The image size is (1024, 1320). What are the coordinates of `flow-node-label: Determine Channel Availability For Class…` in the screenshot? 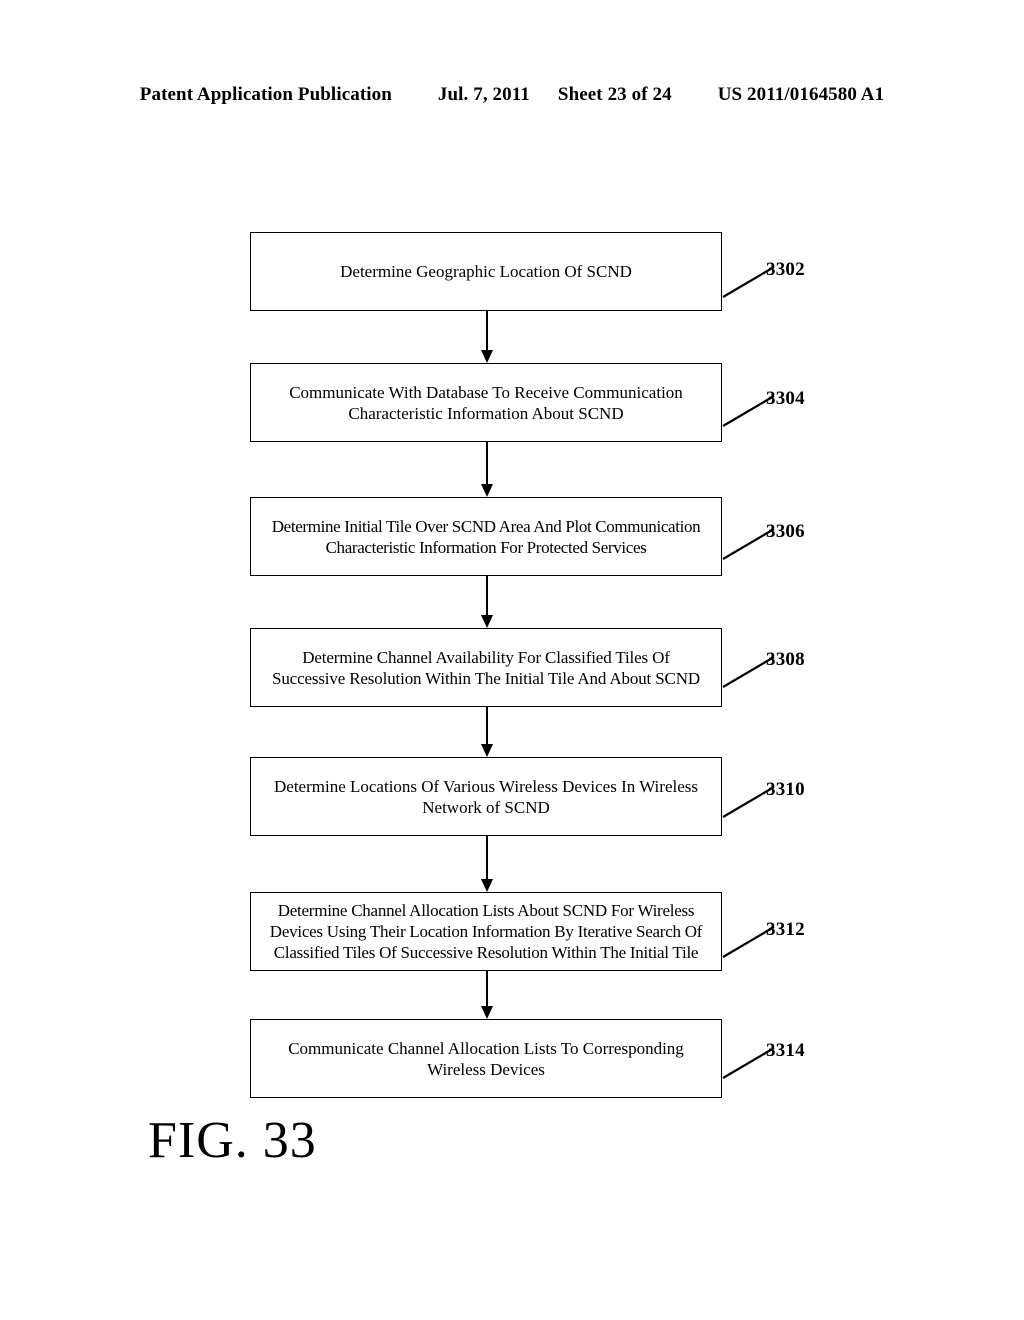 It's located at (486, 667).